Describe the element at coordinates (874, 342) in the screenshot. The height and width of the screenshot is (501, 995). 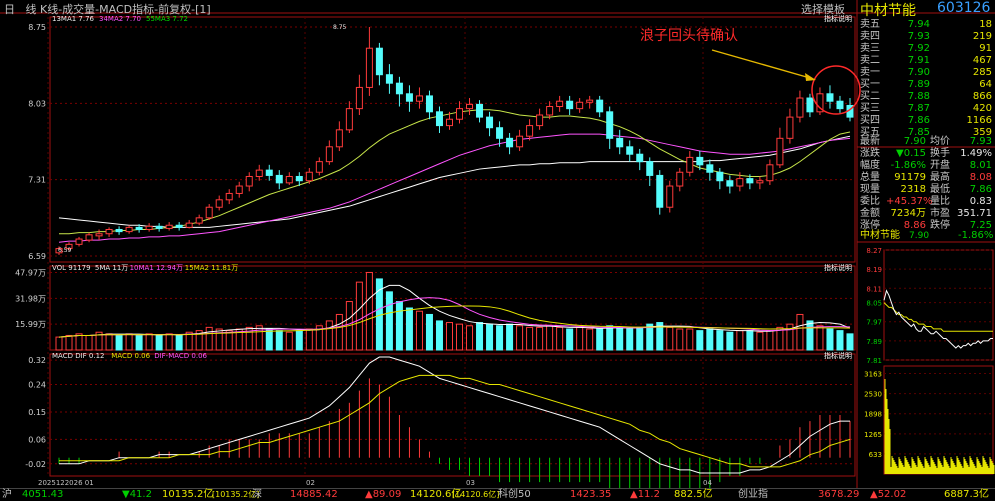
I see `mini-price-tick: 7.89` at that location.